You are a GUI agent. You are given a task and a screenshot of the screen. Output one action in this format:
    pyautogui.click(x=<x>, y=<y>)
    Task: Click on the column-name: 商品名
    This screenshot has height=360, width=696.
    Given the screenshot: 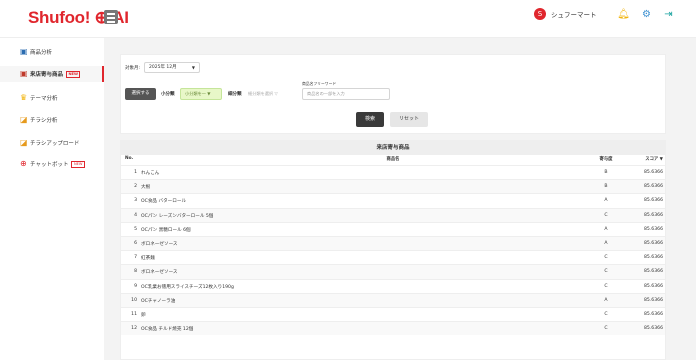 What is the action you would take?
    pyautogui.click(x=393, y=159)
    